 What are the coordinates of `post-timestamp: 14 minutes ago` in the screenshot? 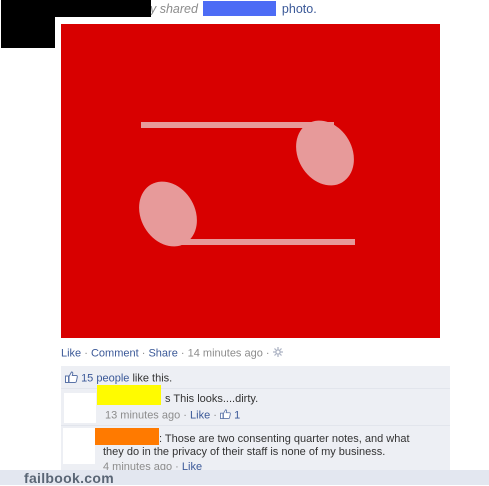 It's located at (225, 353).